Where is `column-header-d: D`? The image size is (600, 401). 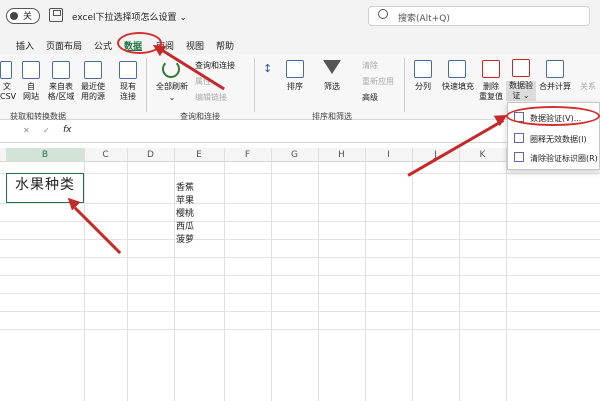
column-header-d: D is located at coordinates (150, 155).